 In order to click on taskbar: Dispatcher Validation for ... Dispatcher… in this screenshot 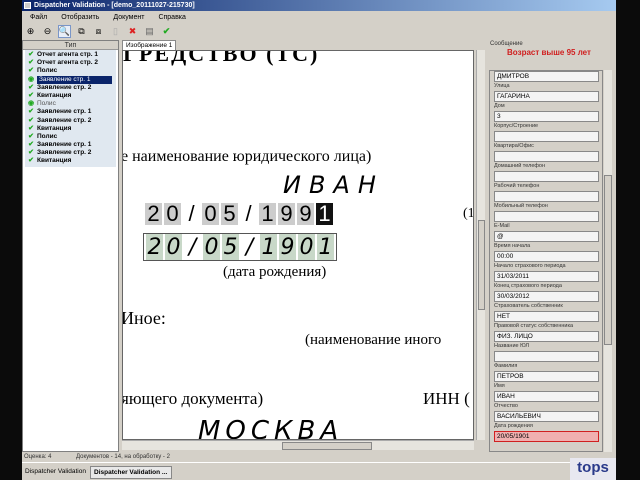, I will do `click(319, 471)`.